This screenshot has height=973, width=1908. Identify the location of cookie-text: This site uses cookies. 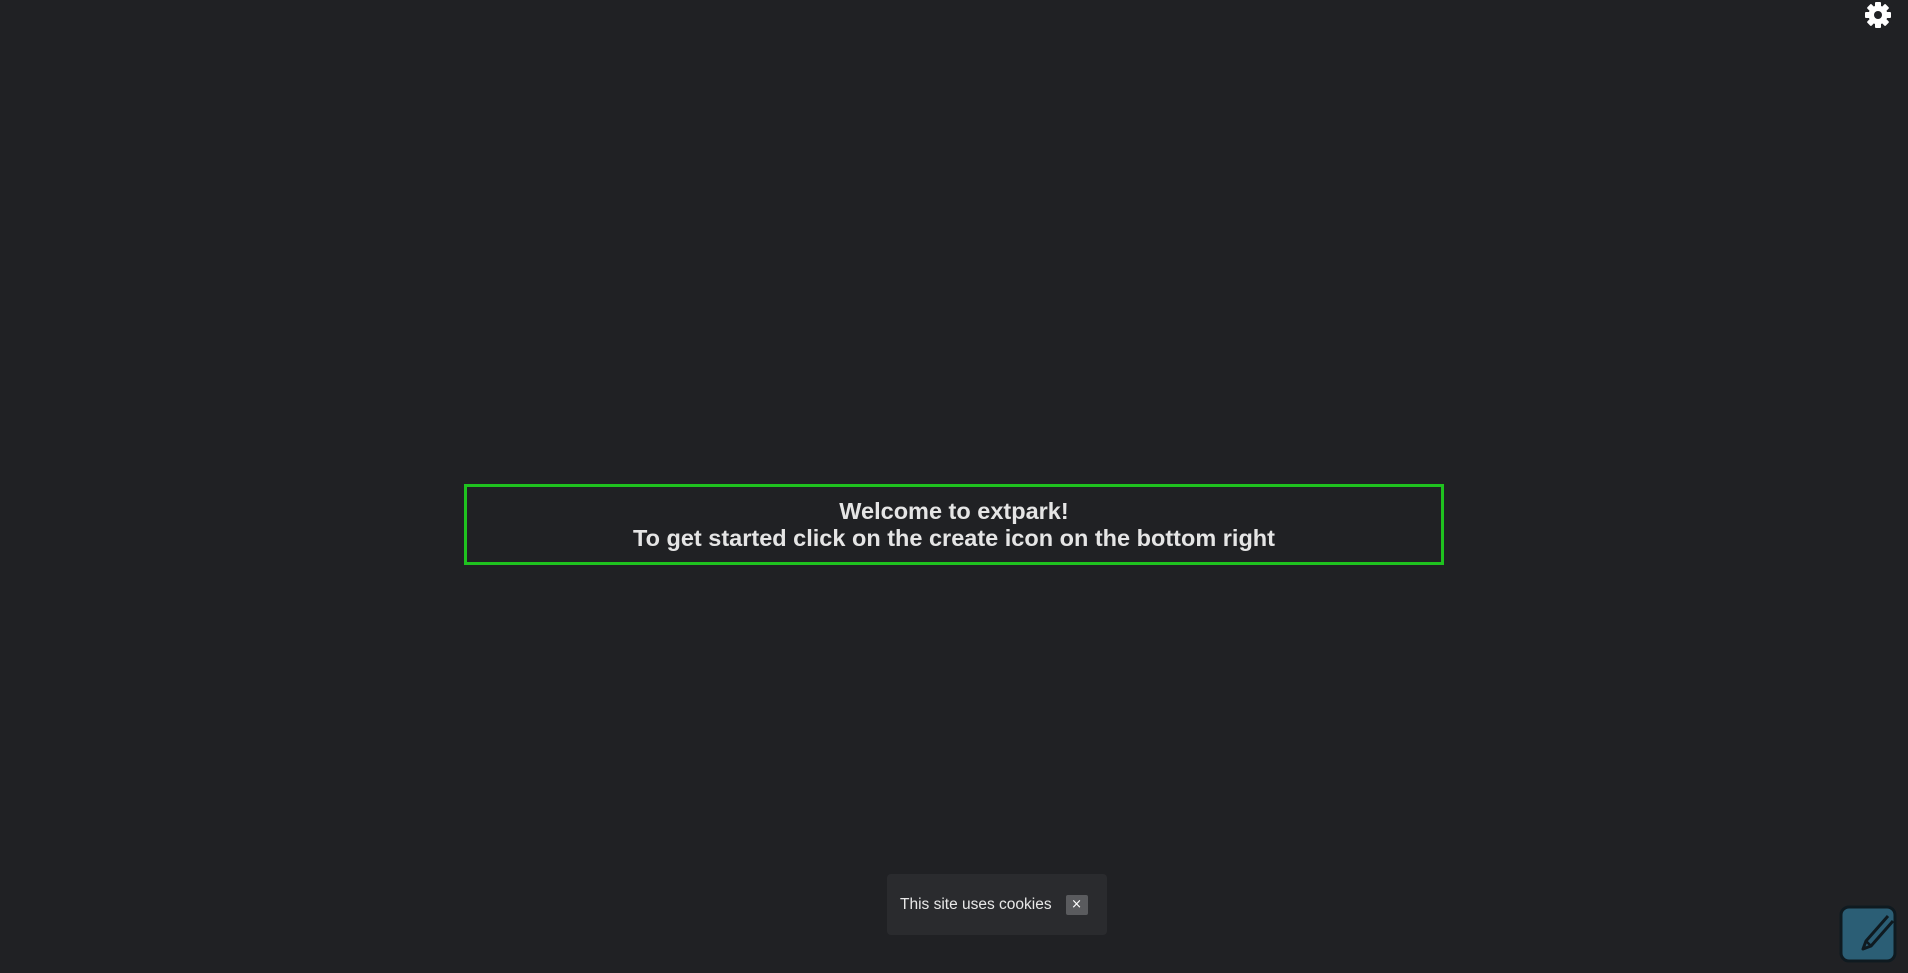
(976, 904).